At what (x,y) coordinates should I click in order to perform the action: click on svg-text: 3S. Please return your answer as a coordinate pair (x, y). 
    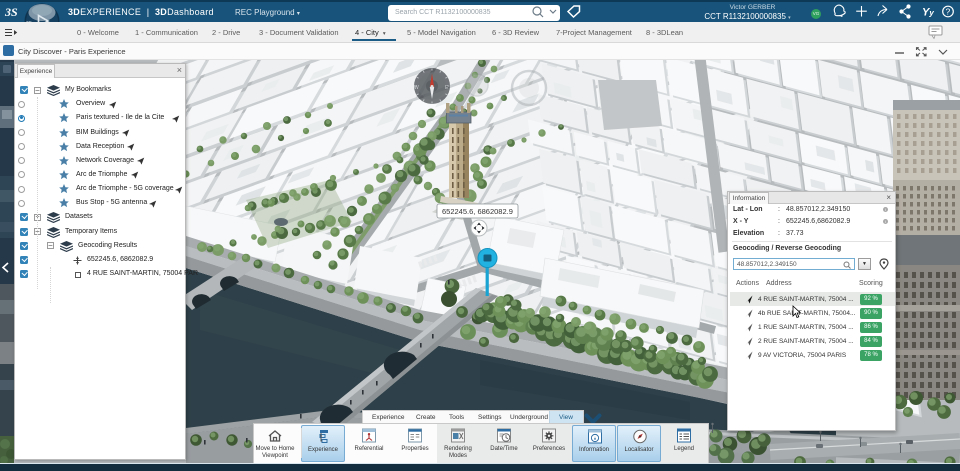
    Looking at the image, I should click on (11, 12).